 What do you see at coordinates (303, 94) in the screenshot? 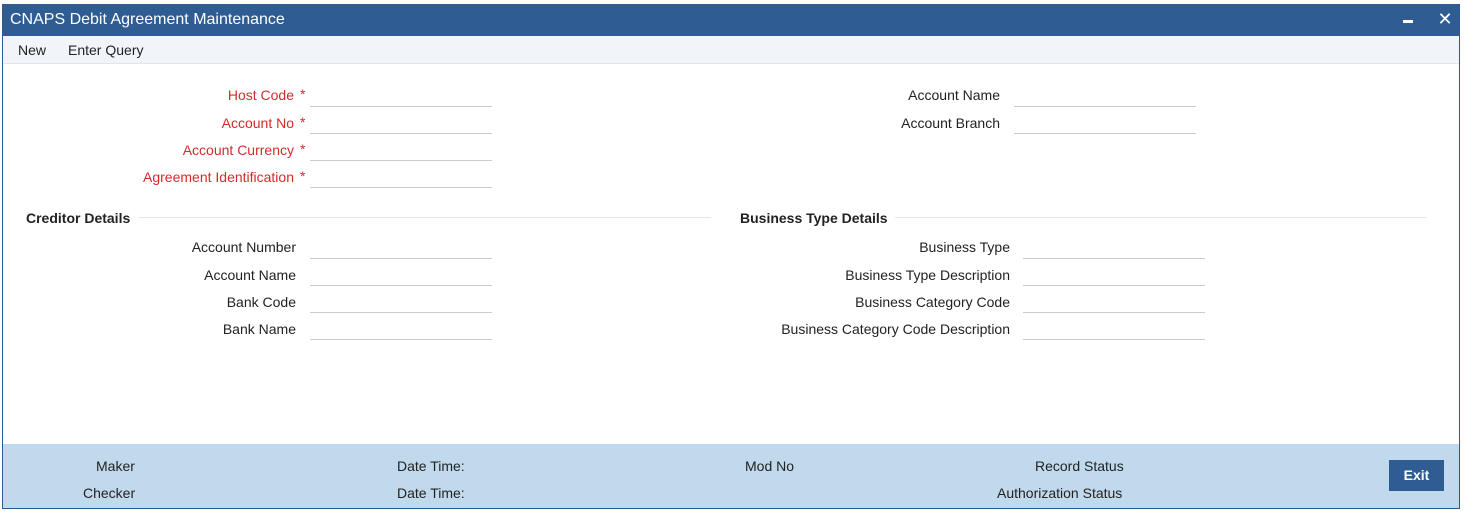
I see `host-code-required-mark: *` at bounding box center [303, 94].